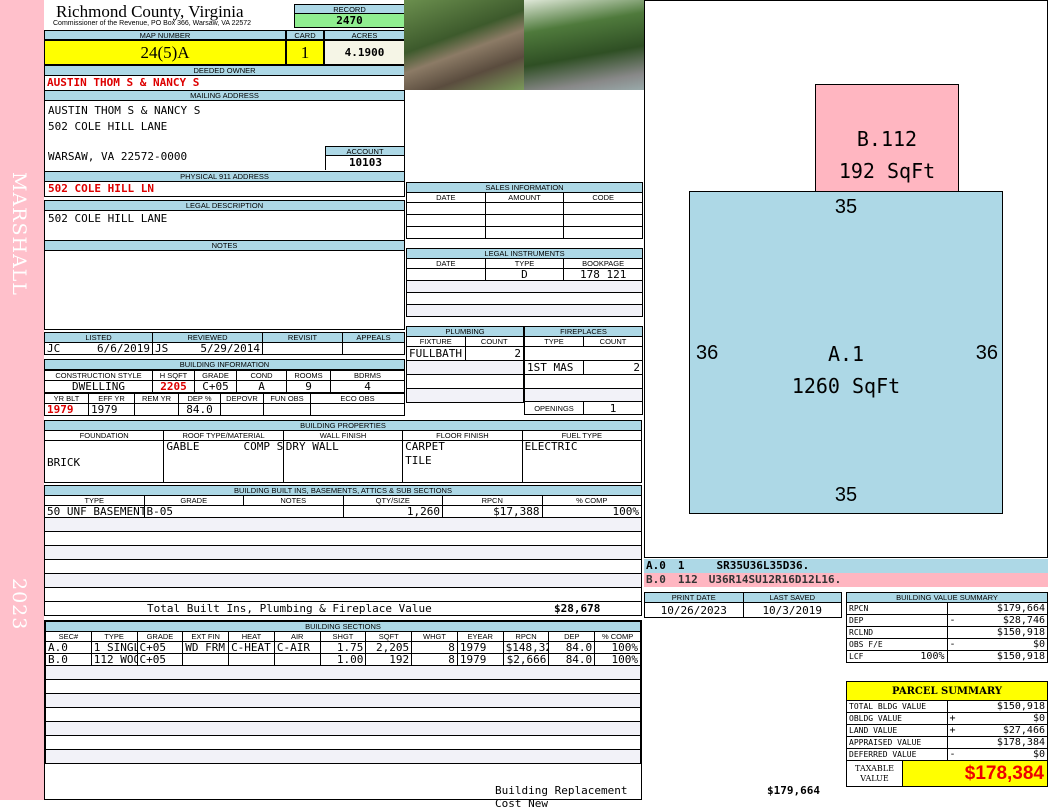 The width and height of the screenshot is (1050, 810). What do you see at coordinates (108, 218) in the screenshot?
I see `legal-value: 502 COLE HILL LANE` at bounding box center [108, 218].